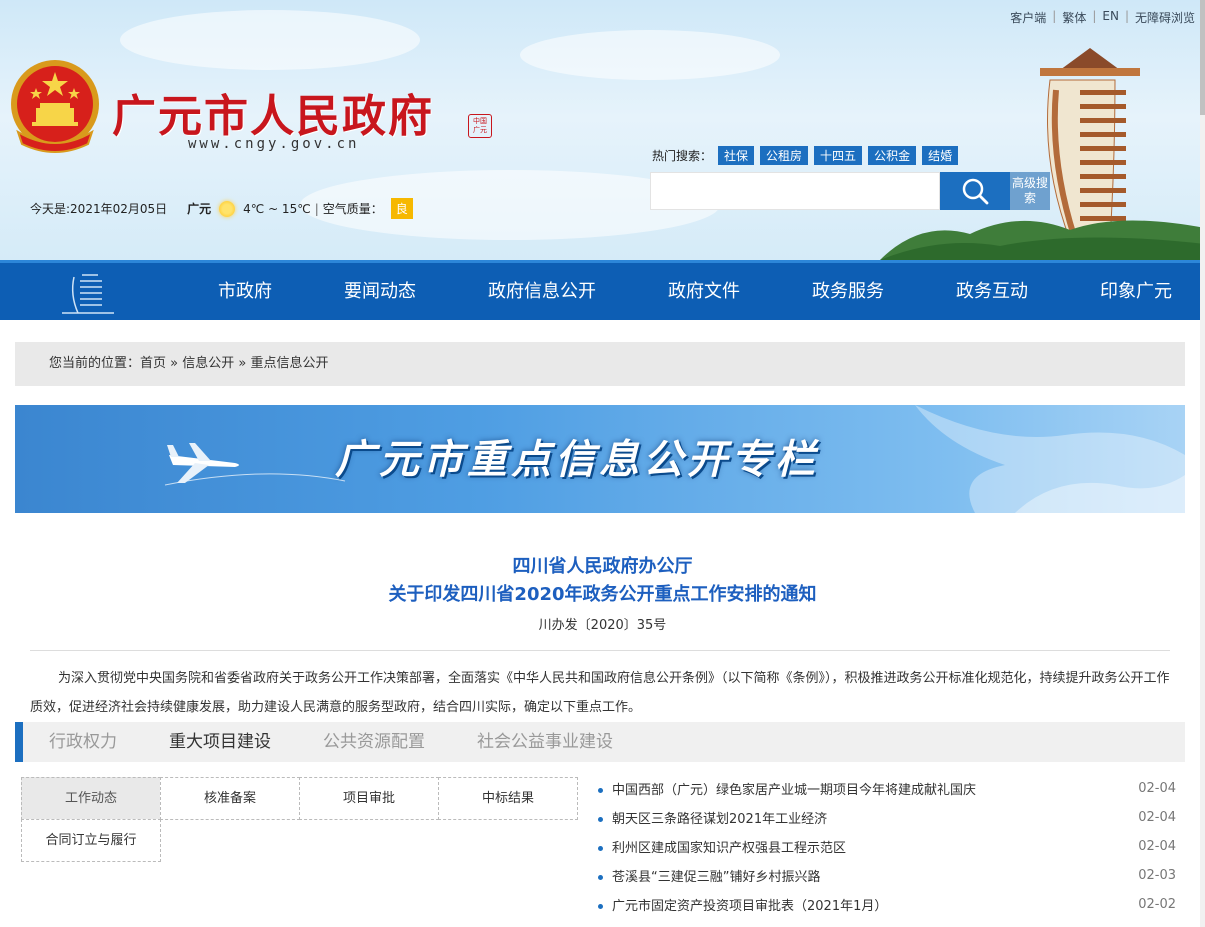 Image resolution: width=1205 pixels, height=927 pixels. What do you see at coordinates (374, 742) in the screenshot?
I see `tab-public-resources: 公共资源配置` at bounding box center [374, 742].